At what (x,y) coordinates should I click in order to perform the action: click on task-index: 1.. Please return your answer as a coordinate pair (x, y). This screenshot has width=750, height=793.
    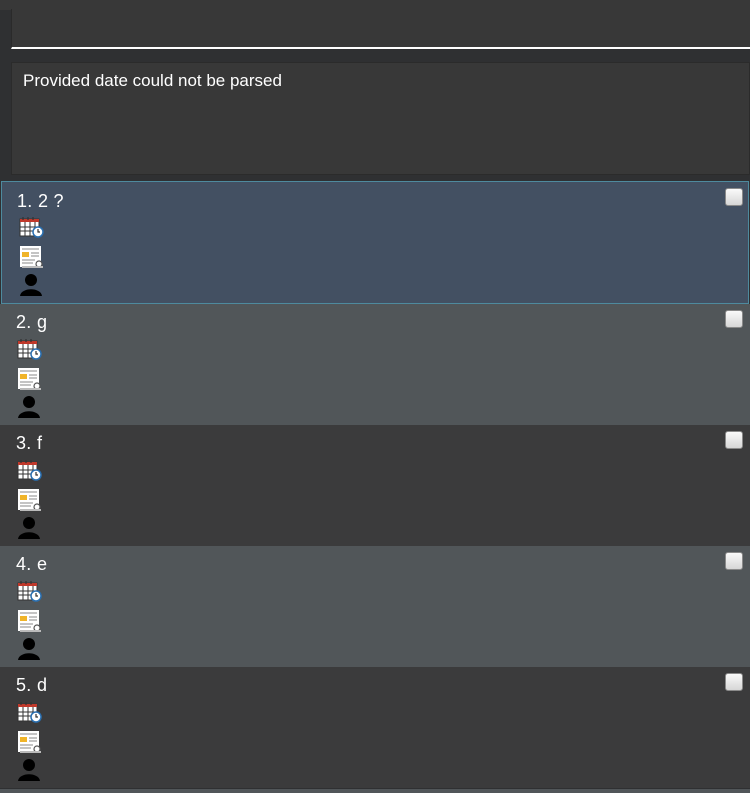
    Looking at the image, I should click on (25, 201).